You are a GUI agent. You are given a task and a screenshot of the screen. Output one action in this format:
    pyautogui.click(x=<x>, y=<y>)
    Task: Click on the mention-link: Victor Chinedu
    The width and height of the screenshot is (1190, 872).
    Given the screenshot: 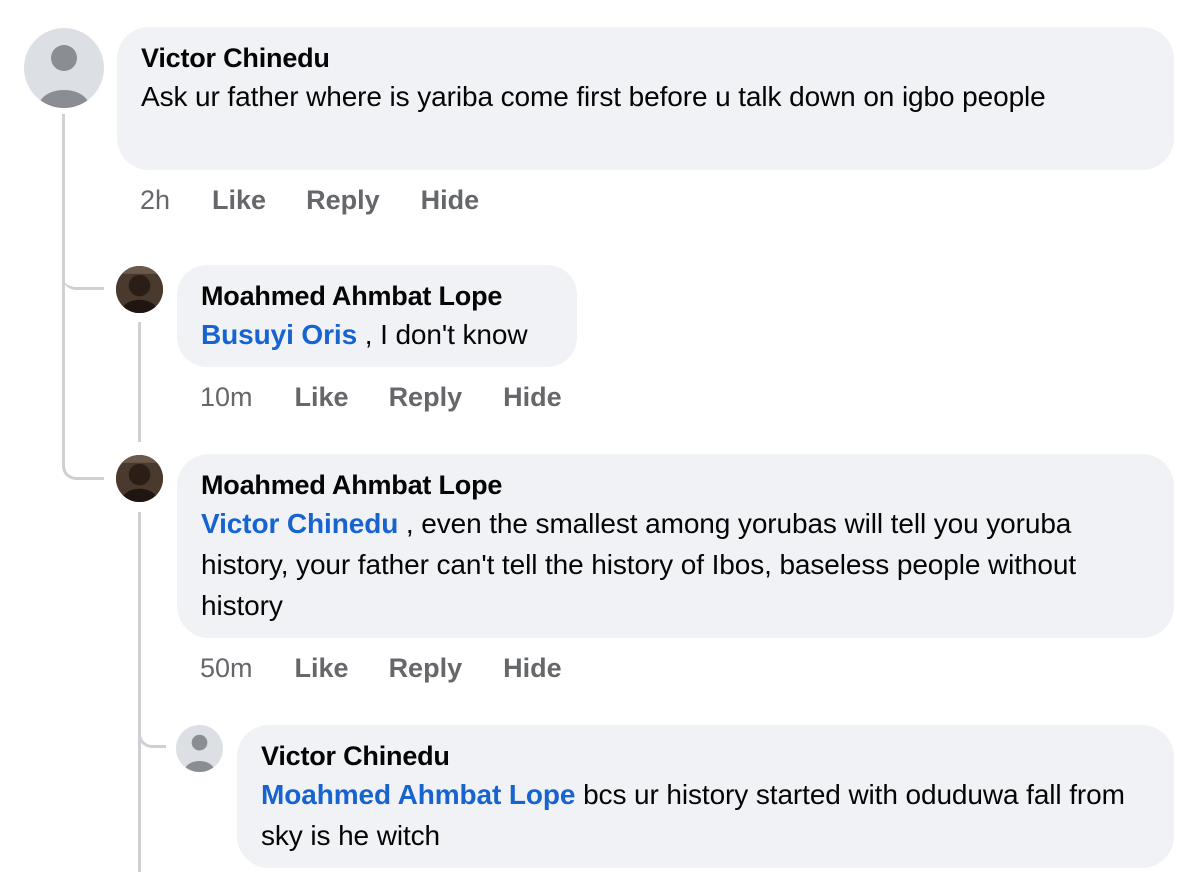 What is the action you would take?
    pyautogui.click(x=299, y=523)
    